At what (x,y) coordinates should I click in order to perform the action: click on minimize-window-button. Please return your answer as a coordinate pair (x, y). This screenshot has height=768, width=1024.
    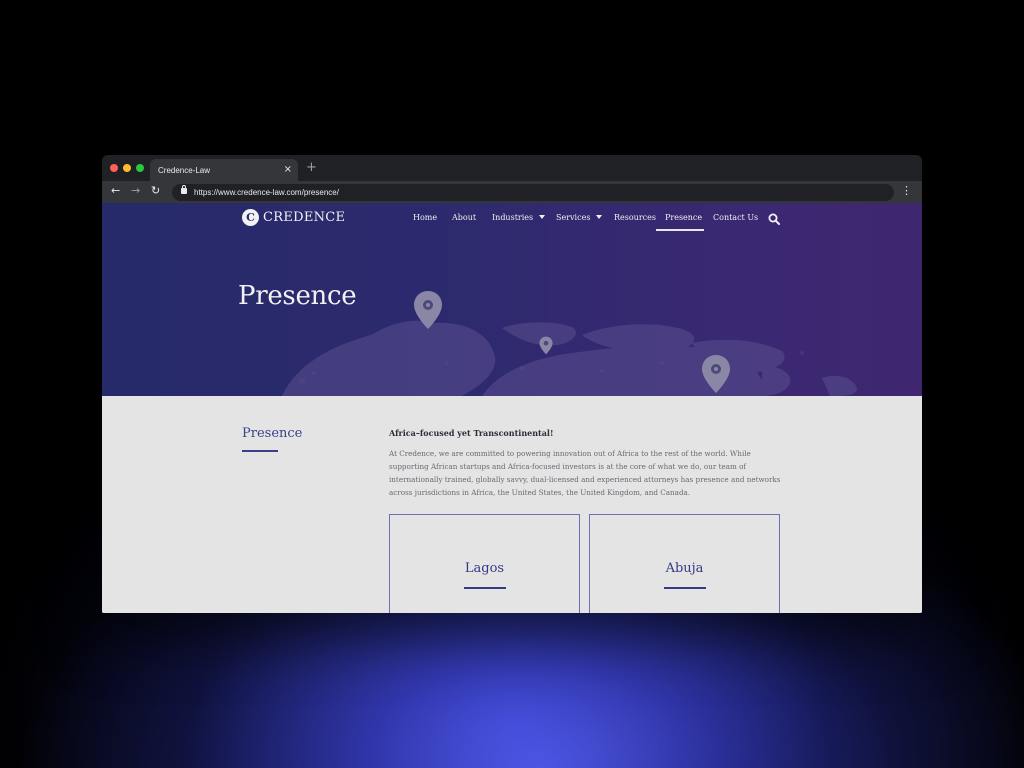
    Looking at the image, I should click on (127, 168).